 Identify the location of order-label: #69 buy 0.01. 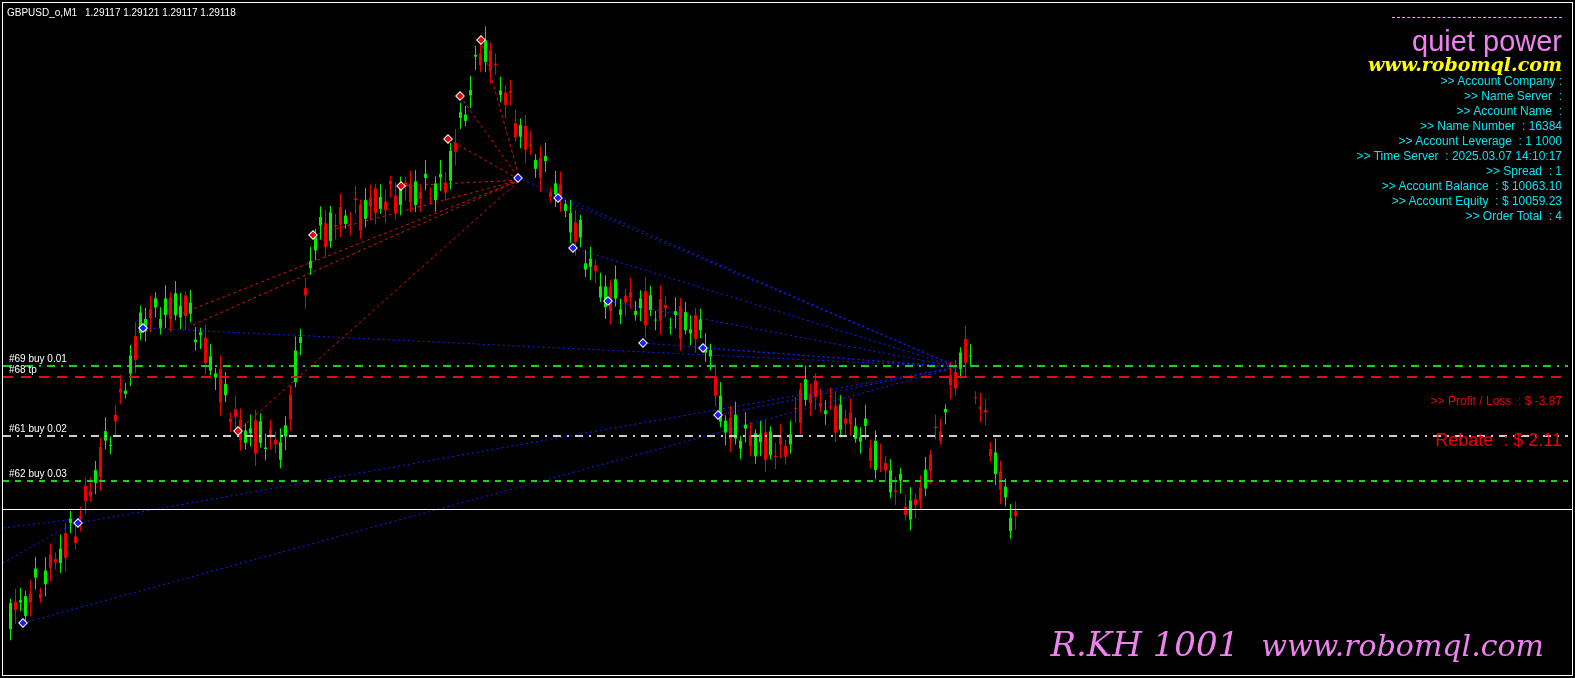
(38, 359).